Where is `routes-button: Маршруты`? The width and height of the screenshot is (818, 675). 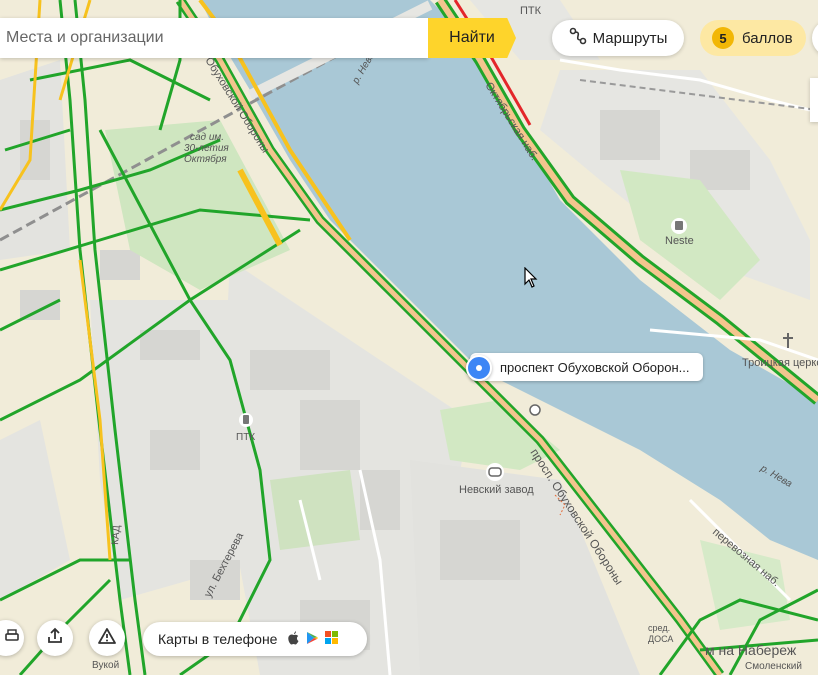
routes-button: Маршруты is located at coordinates (618, 38).